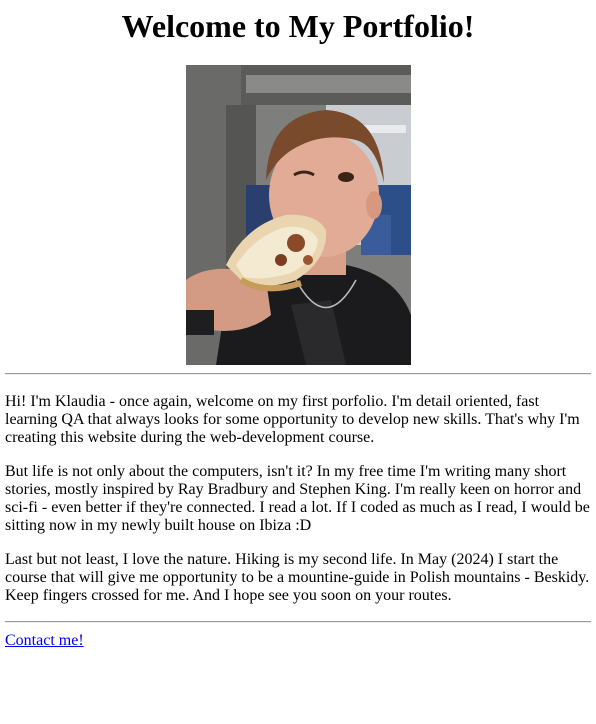  Describe the element at coordinates (298, 374) in the screenshot. I see `divider-top` at that location.